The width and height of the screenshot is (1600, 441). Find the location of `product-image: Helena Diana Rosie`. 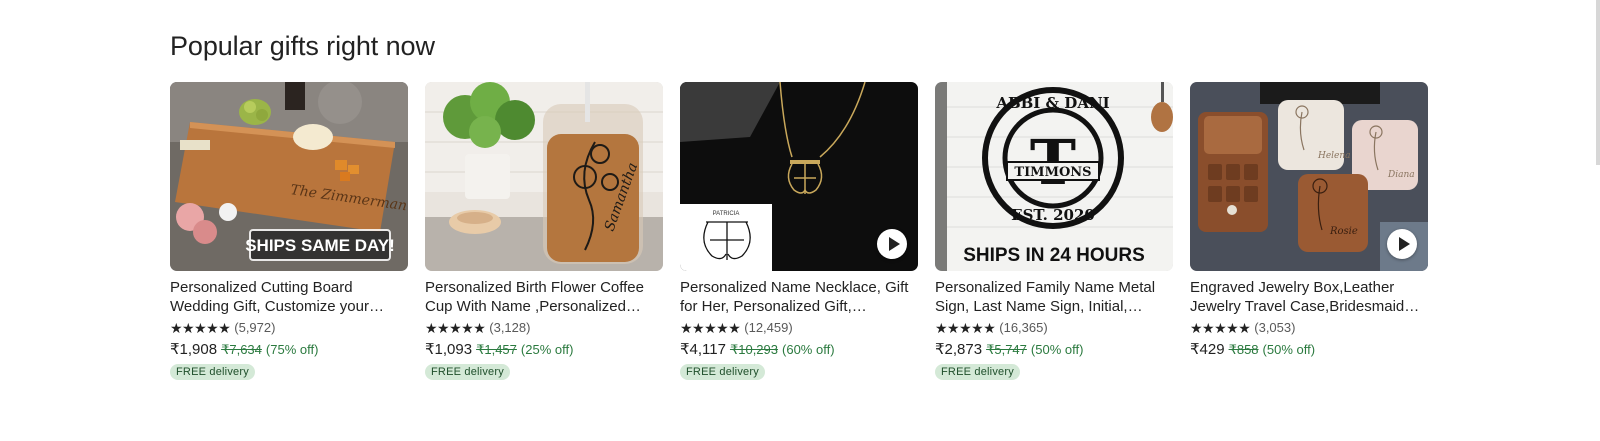

product-image: Helena Diana Rosie is located at coordinates (1309, 176).